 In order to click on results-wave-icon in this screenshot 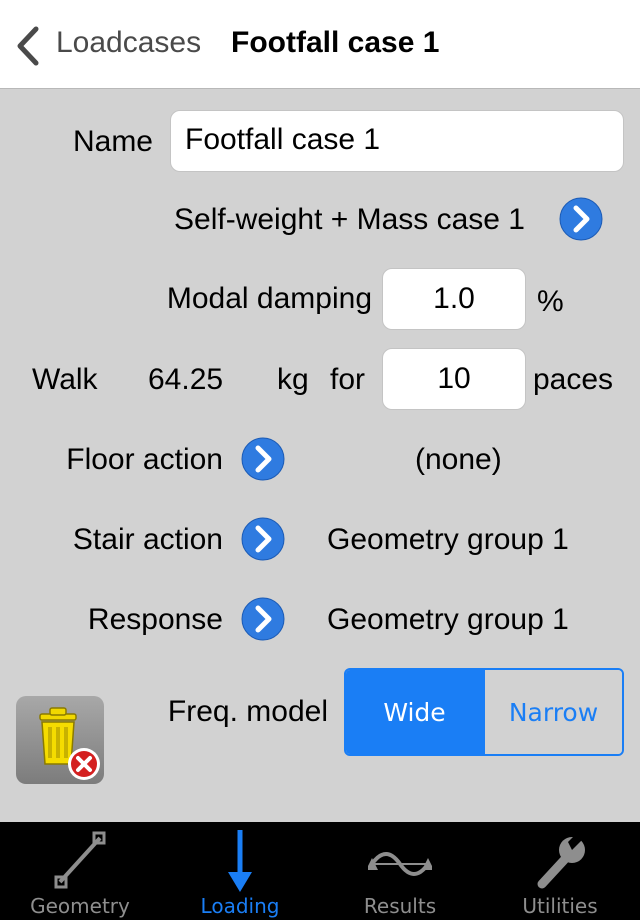, I will do `click(400, 864)`.